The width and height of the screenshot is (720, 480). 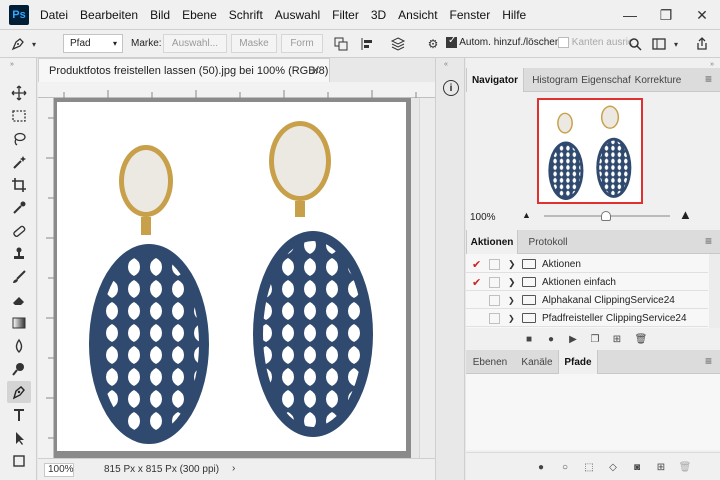 I want to click on vertical-scrollbar, so click(x=427, y=278).